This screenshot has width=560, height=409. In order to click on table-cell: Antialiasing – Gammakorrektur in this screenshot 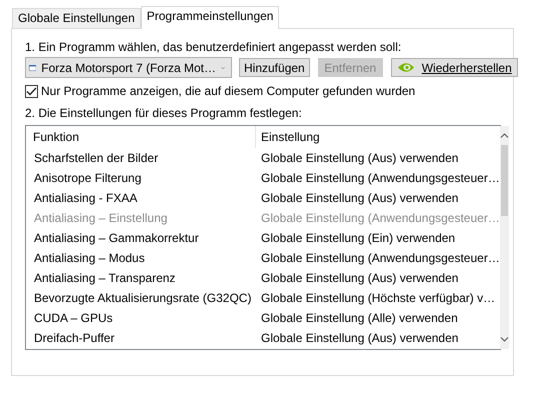, I will do `click(141, 238)`.